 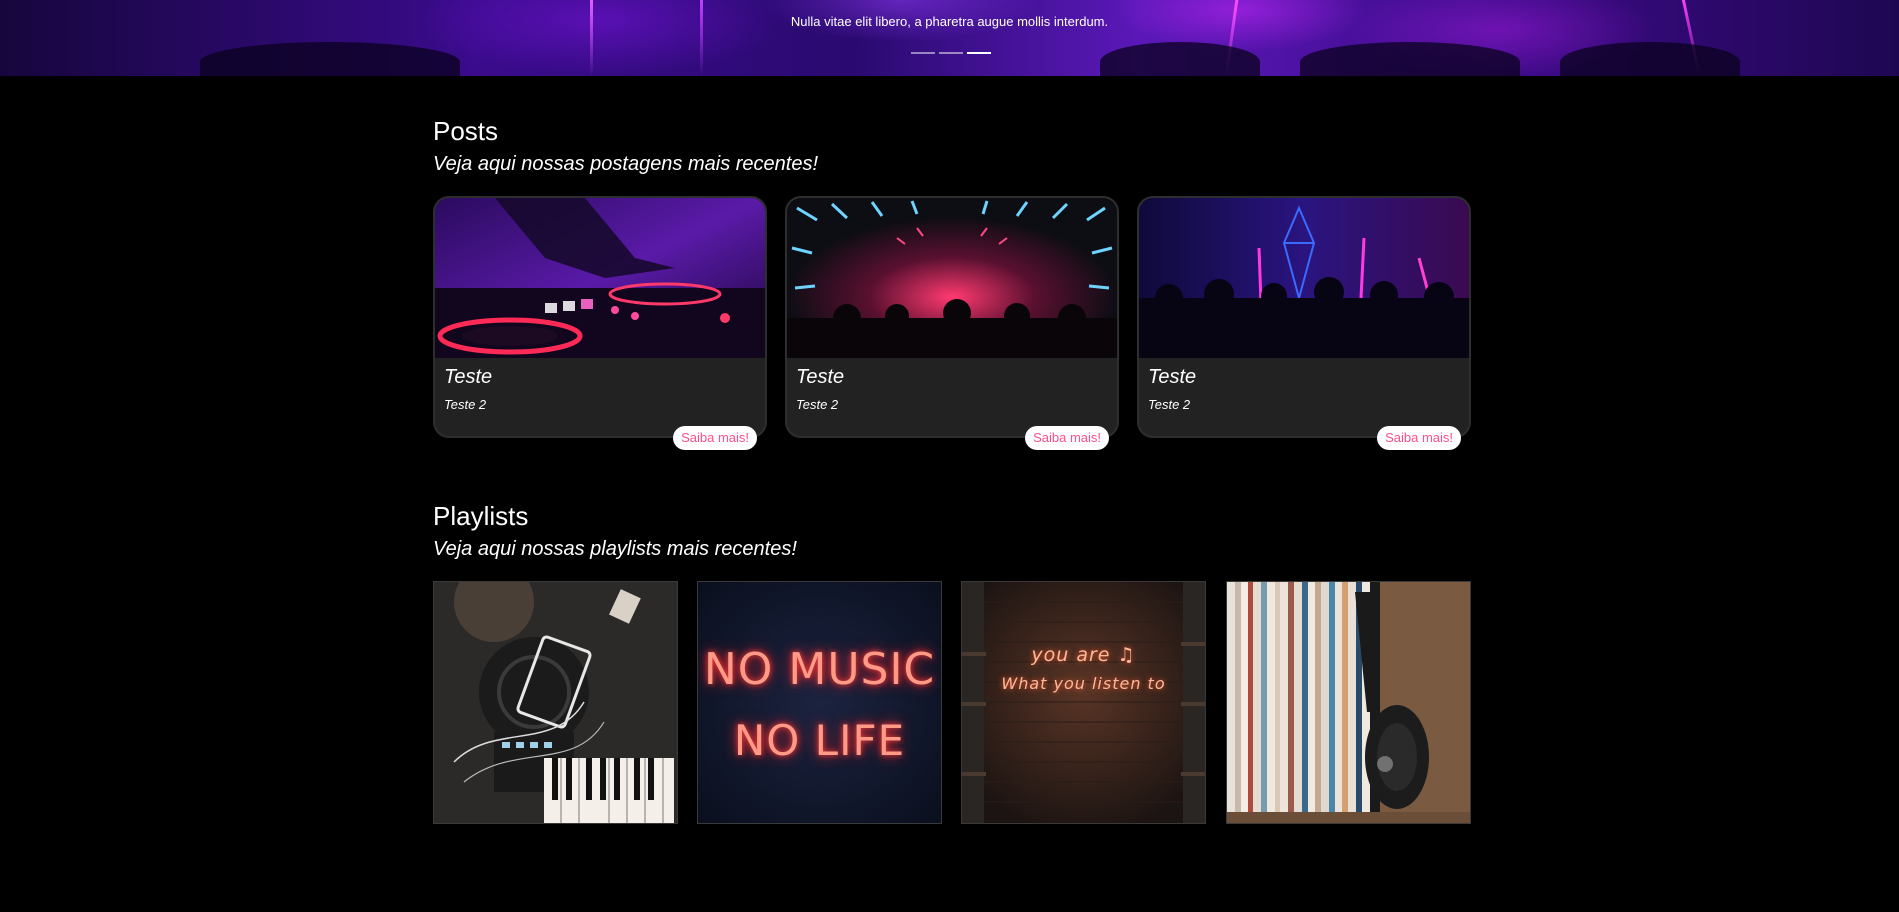 I want to click on vinyl-records-headphones-photo, so click(x=1348, y=702).